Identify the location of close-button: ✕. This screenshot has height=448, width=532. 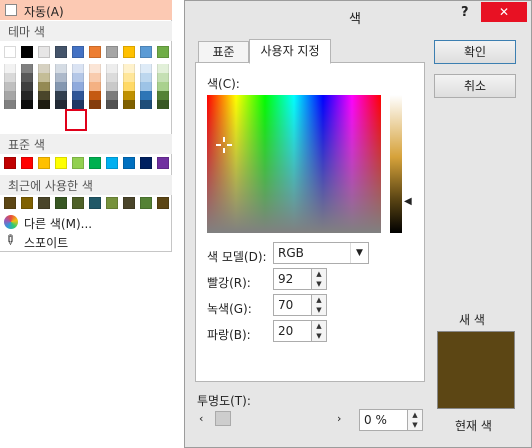
(504, 12).